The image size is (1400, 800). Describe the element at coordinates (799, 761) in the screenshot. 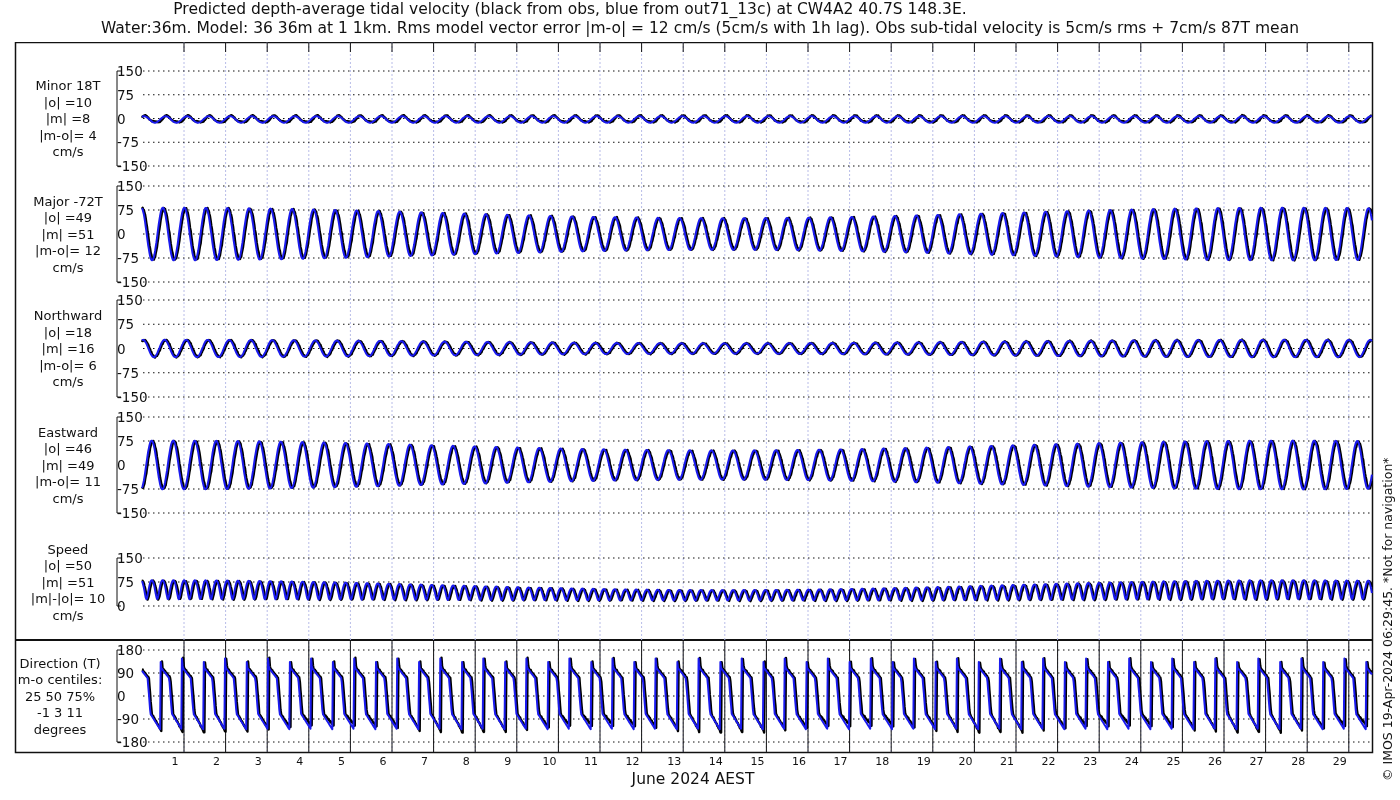

I see `day-label: 16` at that location.